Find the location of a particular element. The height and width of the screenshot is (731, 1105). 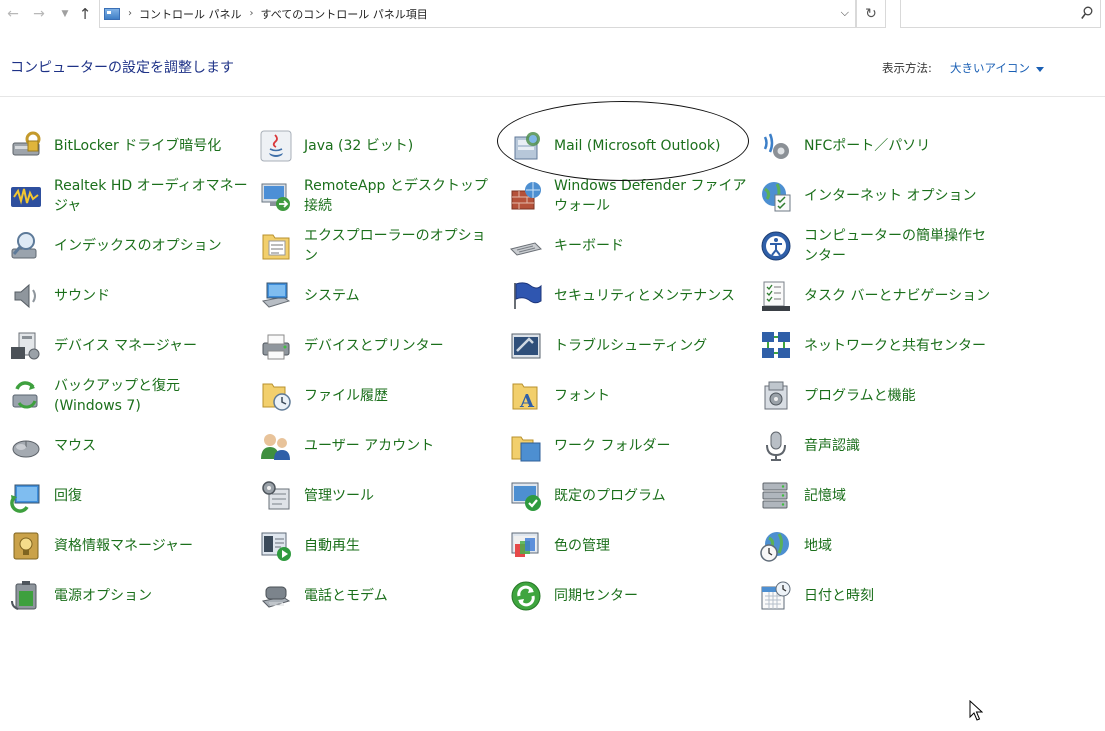

control-panel-item: Mail (Microsoft Outlook) is located at coordinates (633, 146).